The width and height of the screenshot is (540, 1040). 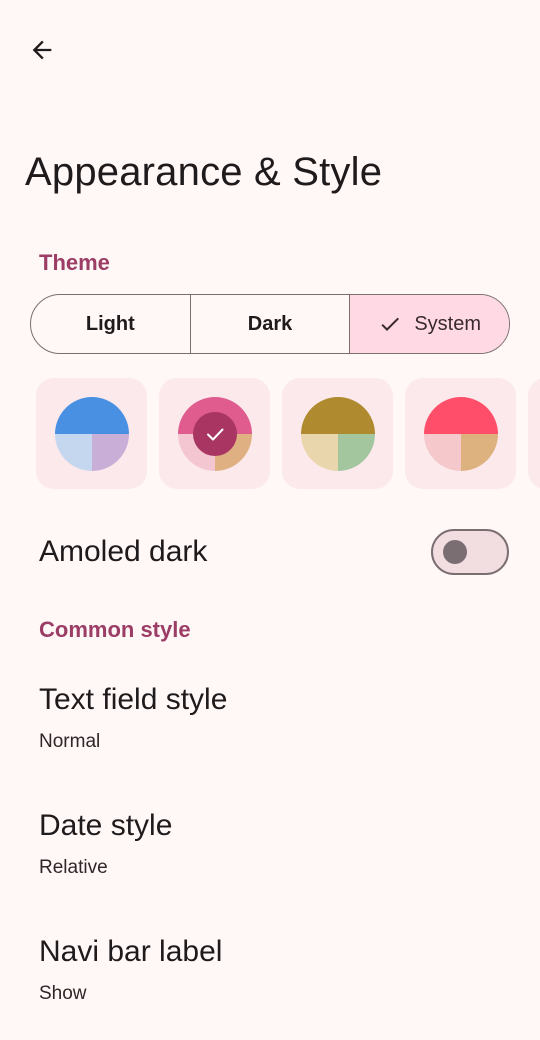 I want to click on navi-bar-label-title: Navi bar label, so click(x=131, y=951).